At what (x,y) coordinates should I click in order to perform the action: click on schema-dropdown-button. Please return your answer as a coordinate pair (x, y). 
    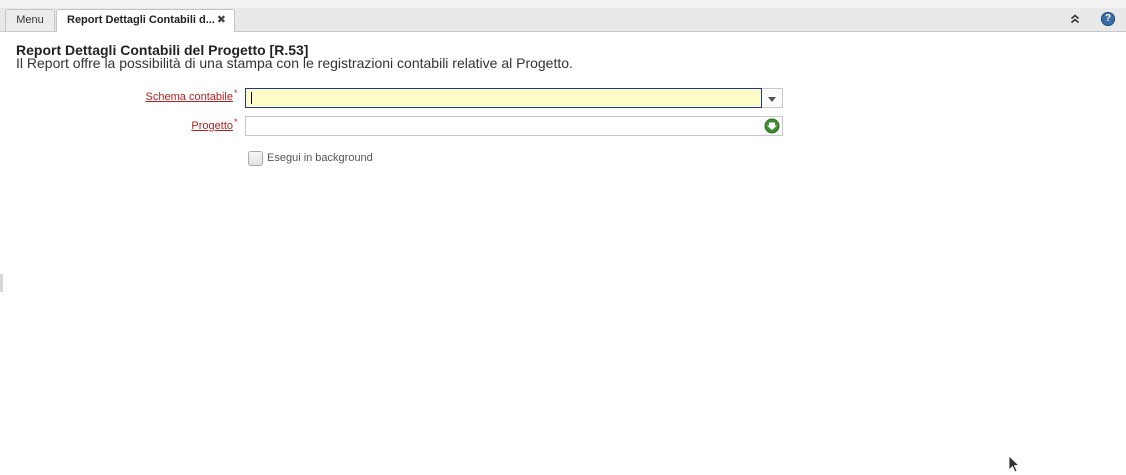
    Looking at the image, I should click on (772, 98).